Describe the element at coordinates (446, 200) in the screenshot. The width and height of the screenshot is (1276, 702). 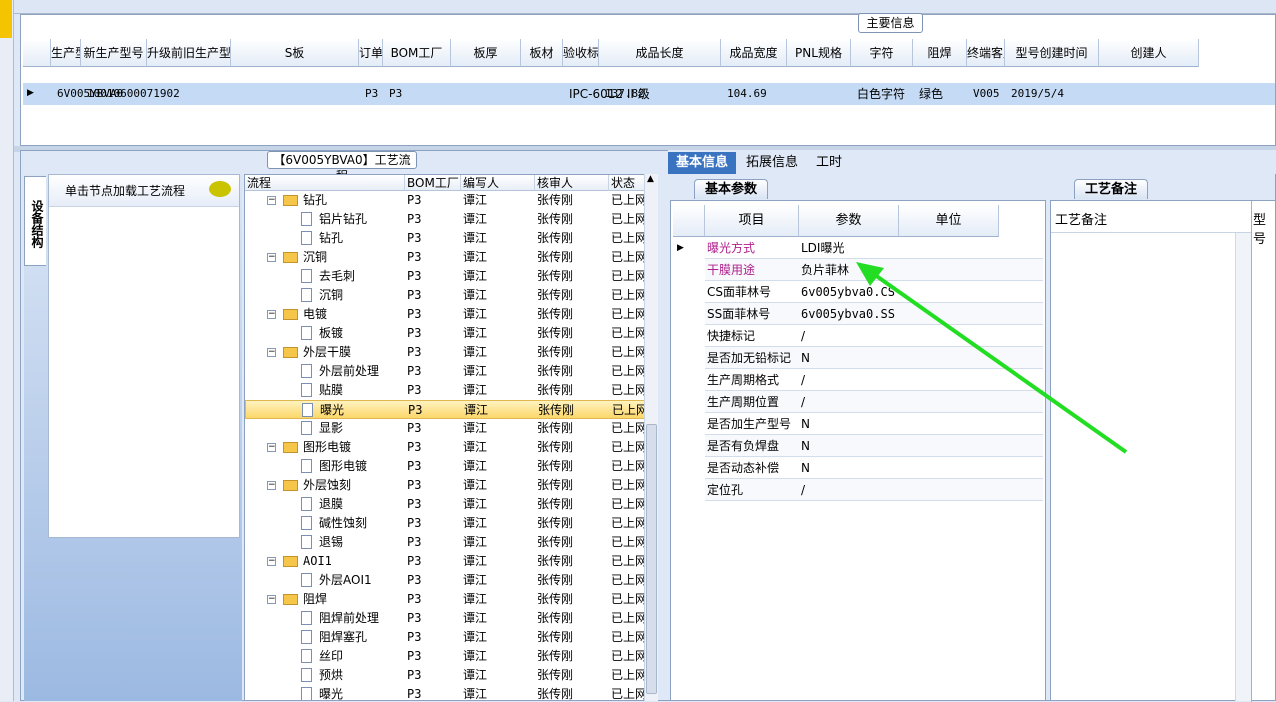
I see `tree-row: − 钻孔 P3 谭江 张传刚 已上网` at that location.